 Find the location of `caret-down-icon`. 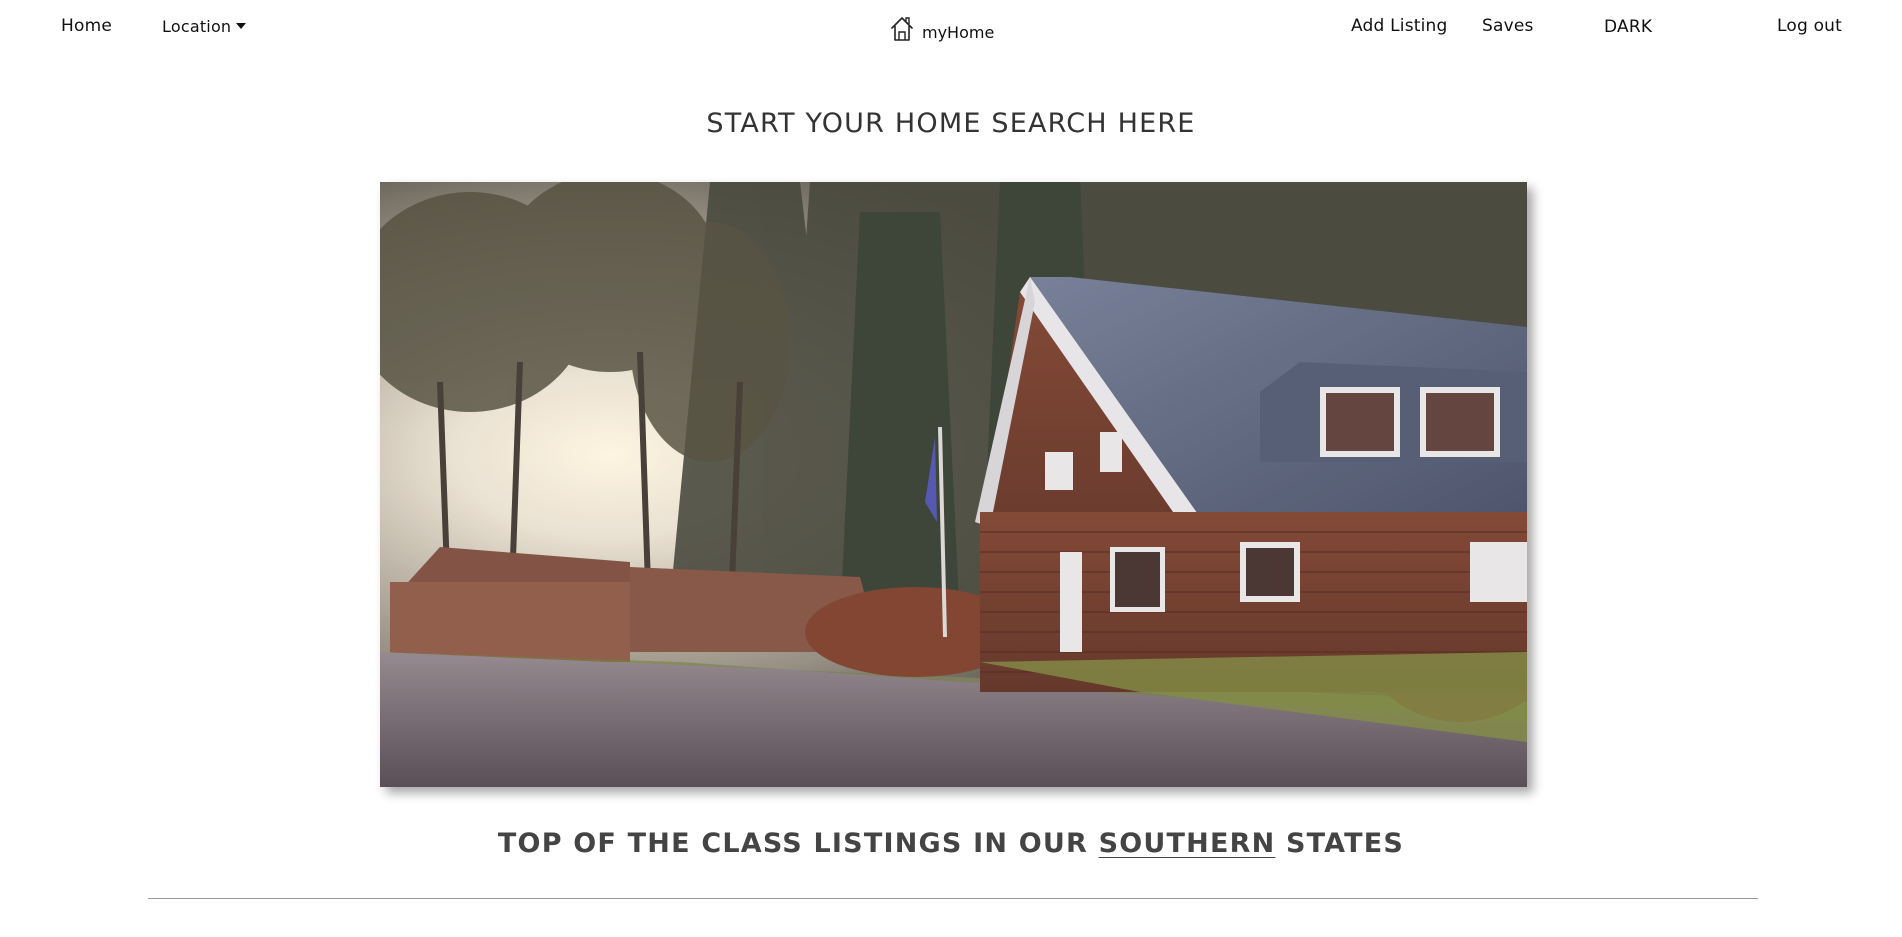

caret-down-icon is located at coordinates (241, 25).